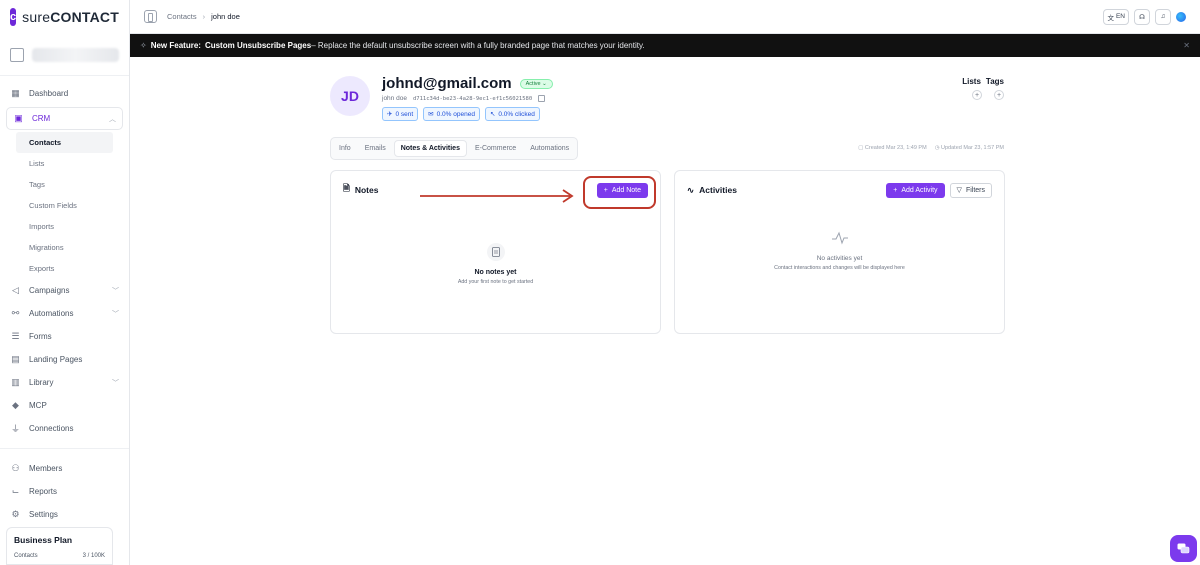 The image size is (1200, 565). Describe the element at coordinates (15, 429) in the screenshot. I see `plug-icon: ⏚` at that location.